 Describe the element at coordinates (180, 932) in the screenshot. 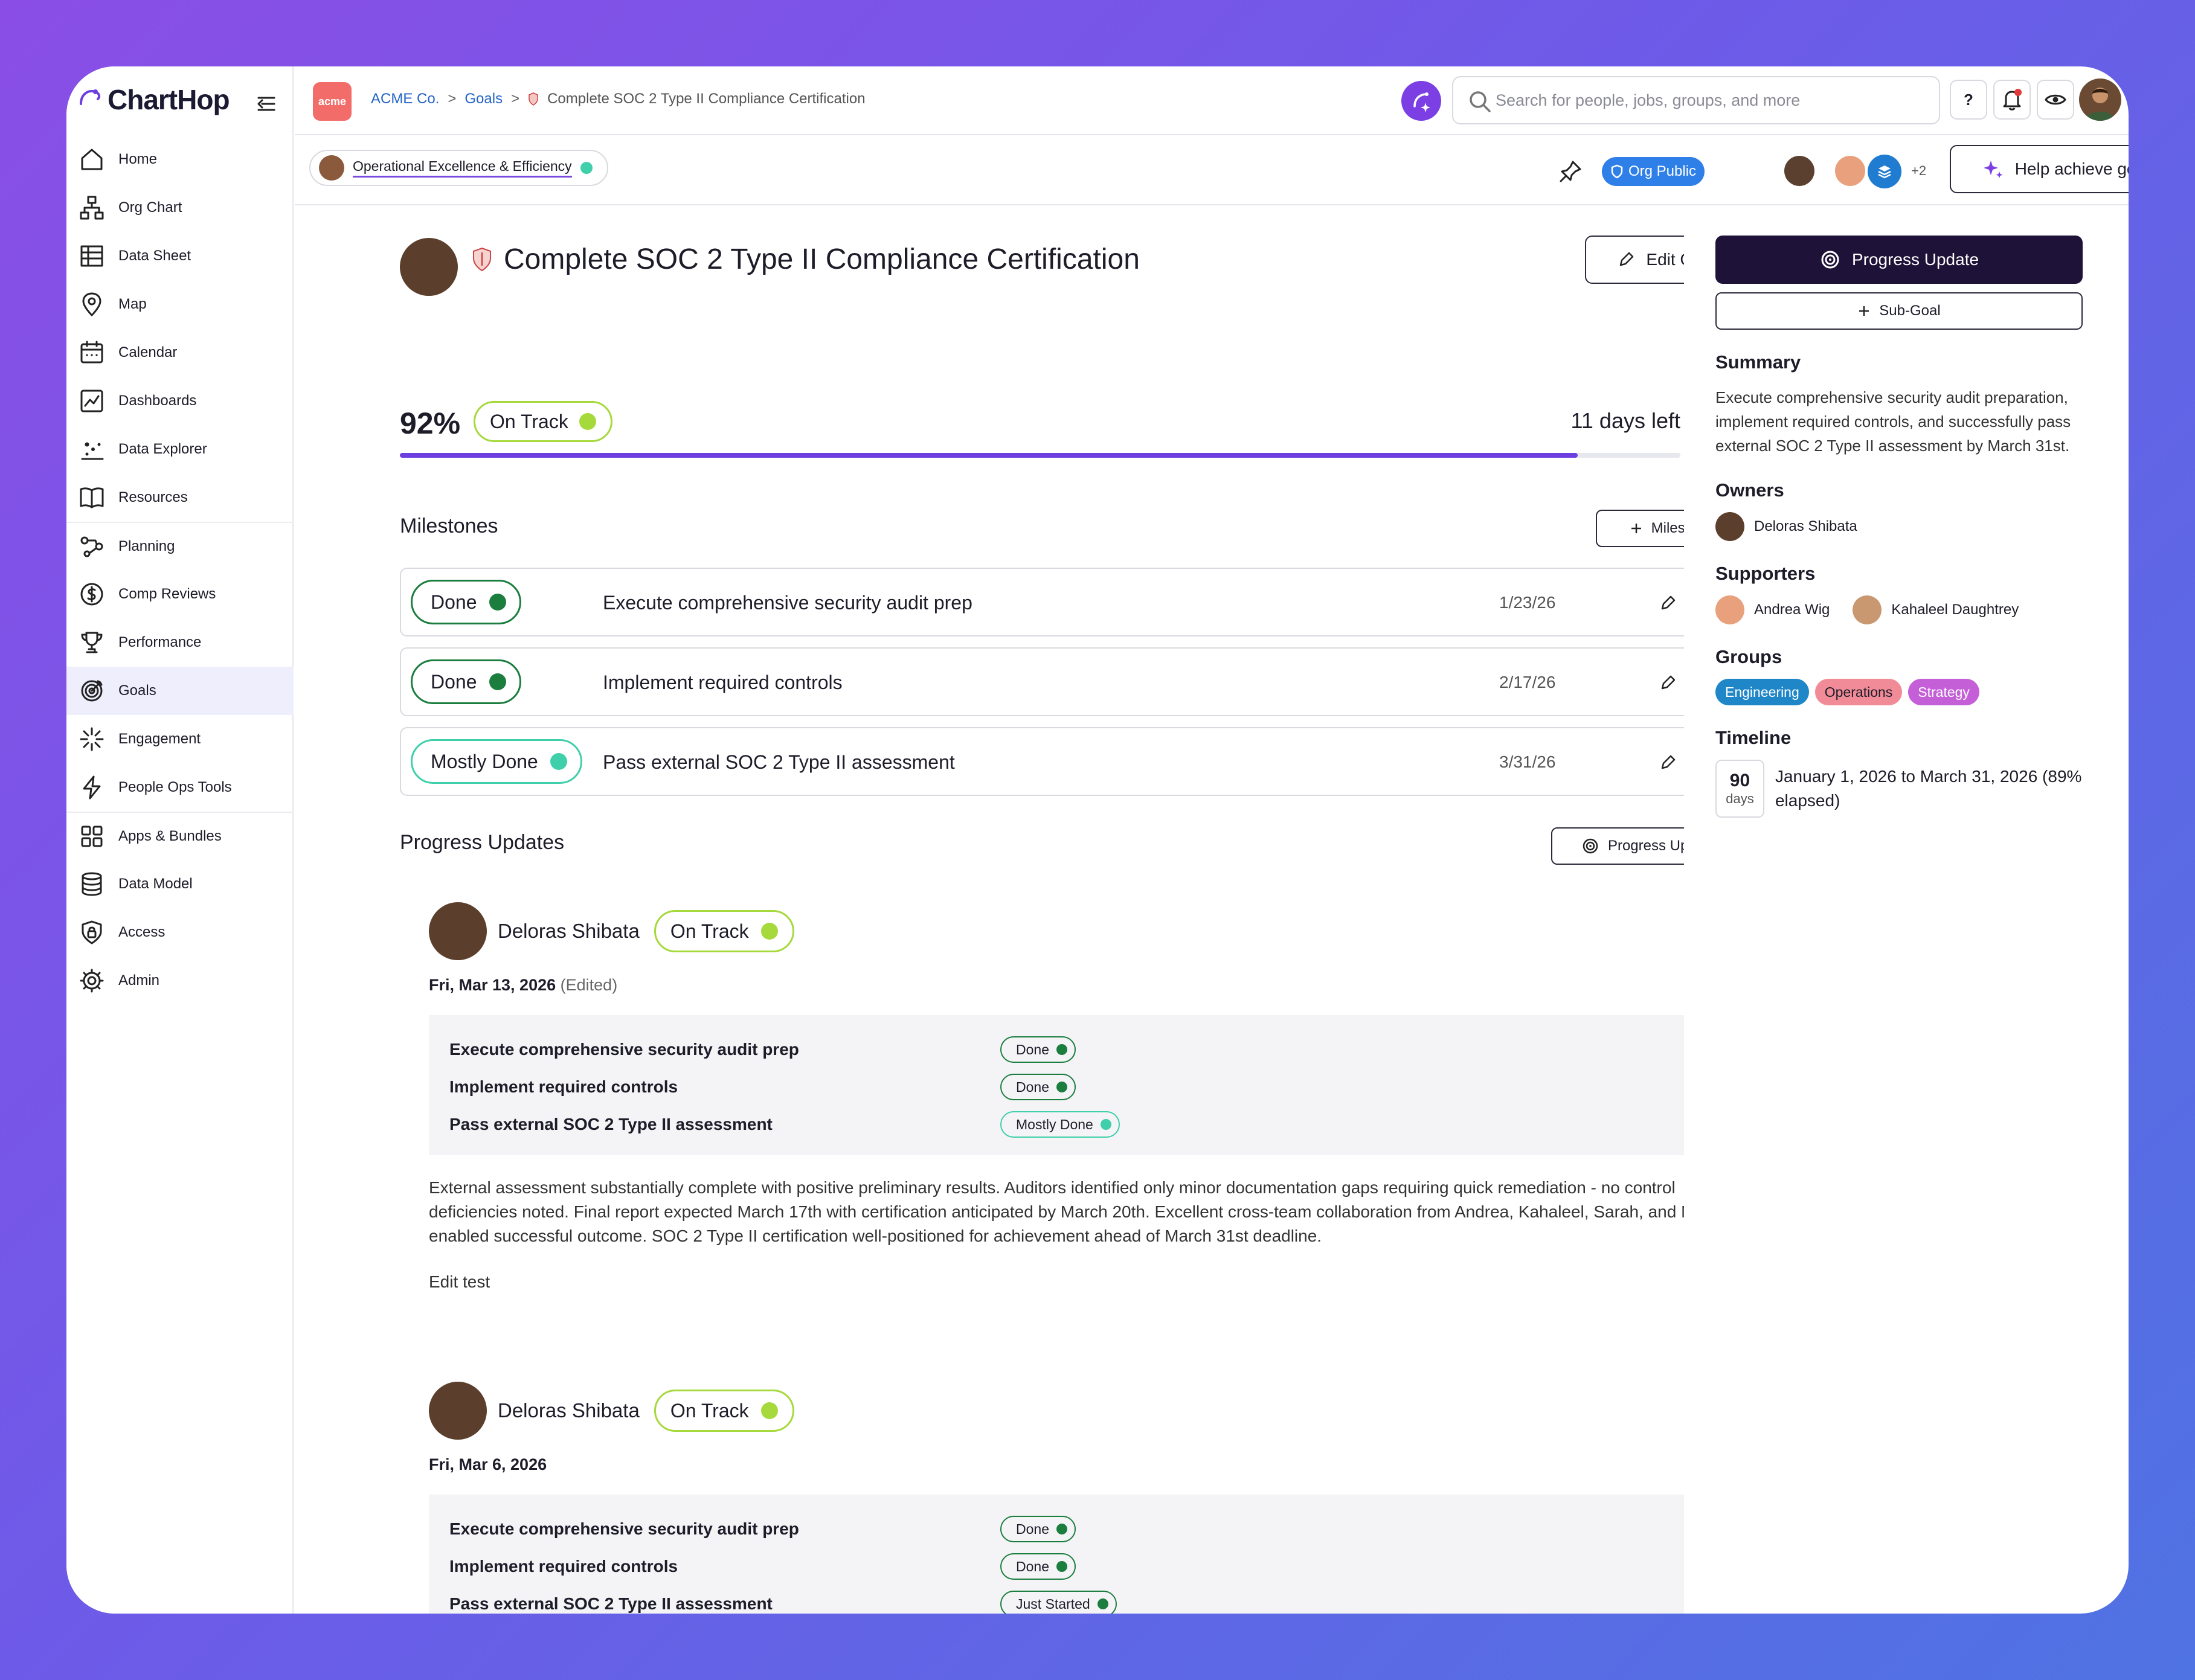

I see `sidebar-item-access: Access` at that location.